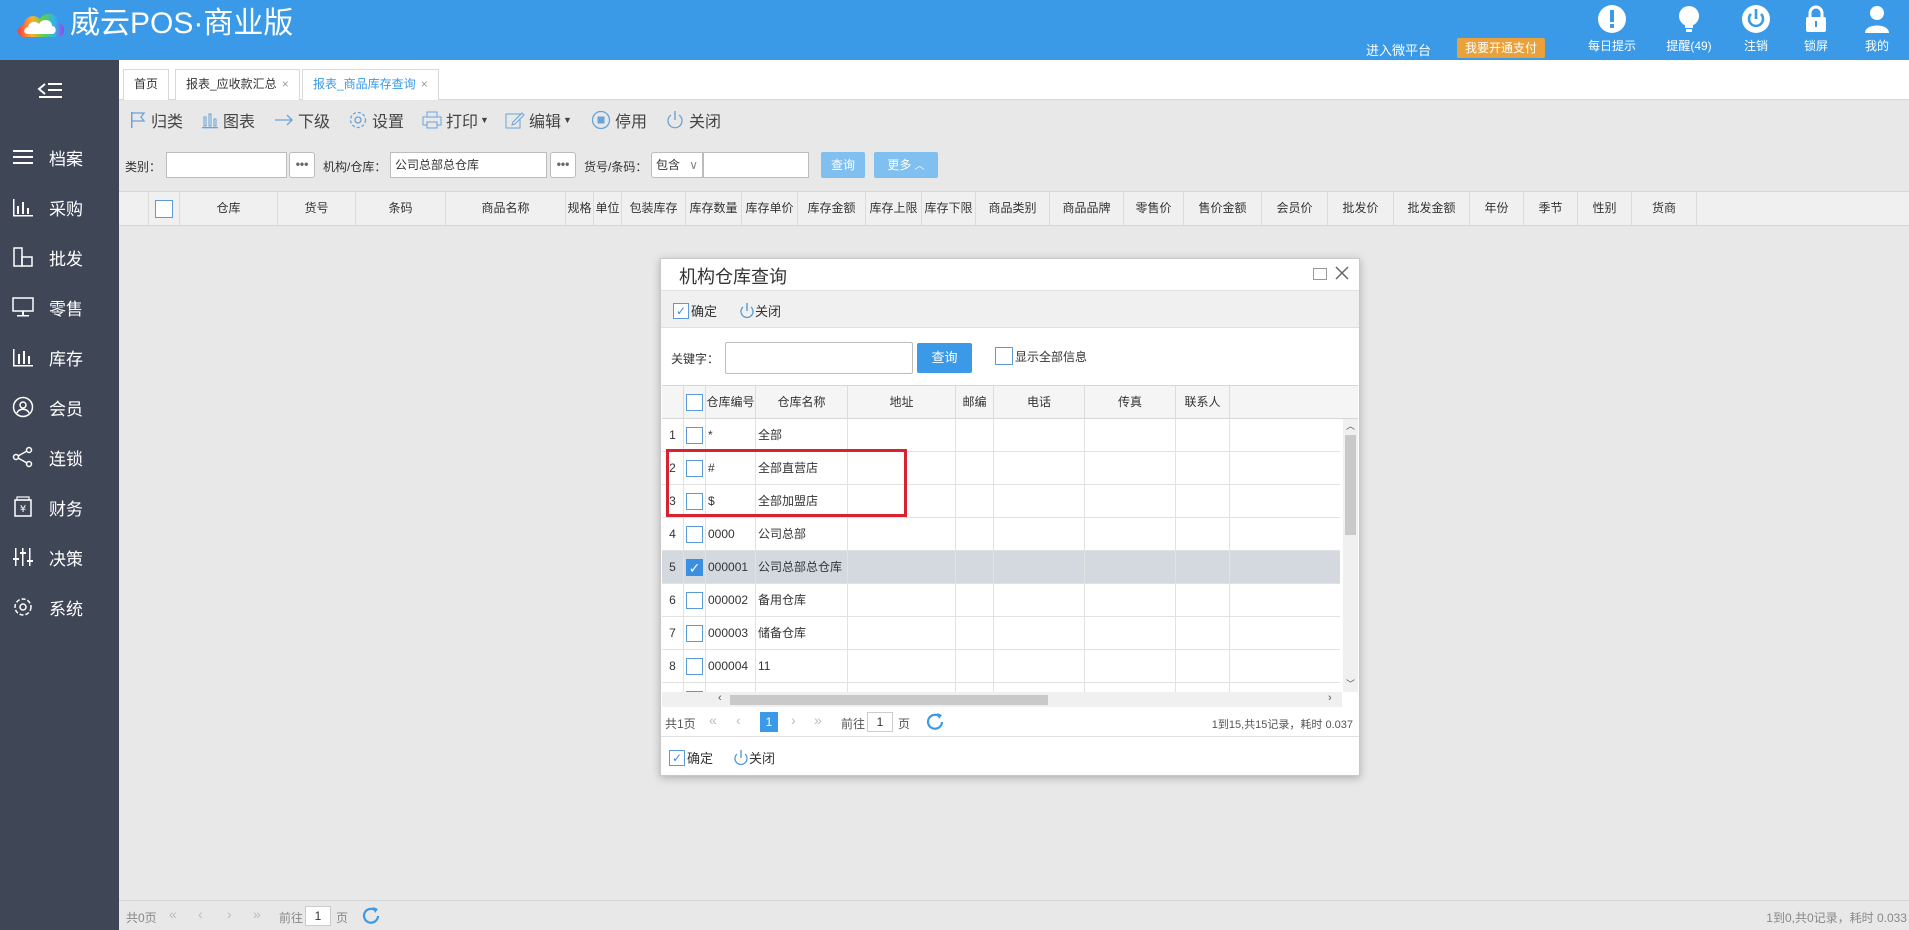 This screenshot has width=1909, height=930. Describe the element at coordinates (843, 165) in the screenshot. I see `query-button: 查询` at that location.